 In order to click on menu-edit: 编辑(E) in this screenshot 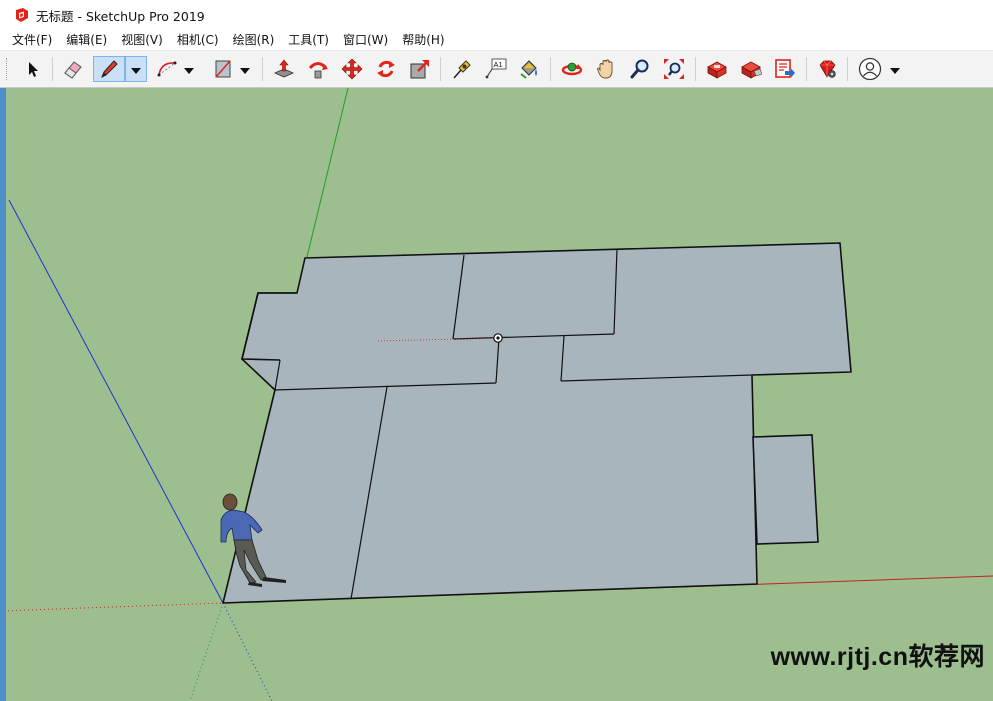, I will do `click(86, 40)`.